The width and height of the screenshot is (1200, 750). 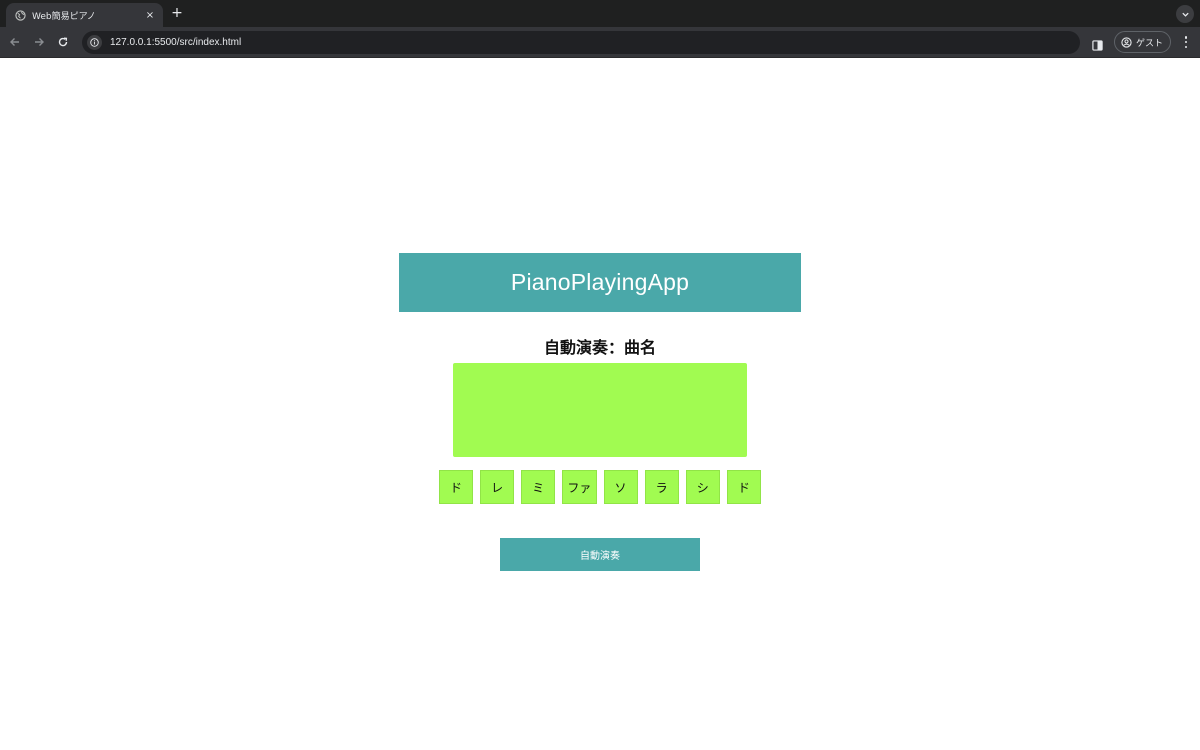 What do you see at coordinates (94, 42) in the screenshot?
I see `site-info-icon` at bounding box center [94, 42].